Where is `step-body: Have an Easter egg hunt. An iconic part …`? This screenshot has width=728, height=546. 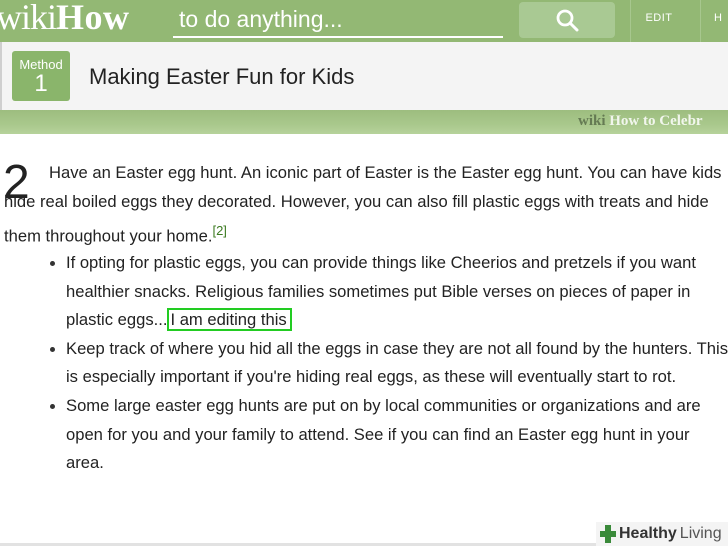 step-body: Have an Easter egg hunt. An iconic part … is located at coordinates (363, 204).